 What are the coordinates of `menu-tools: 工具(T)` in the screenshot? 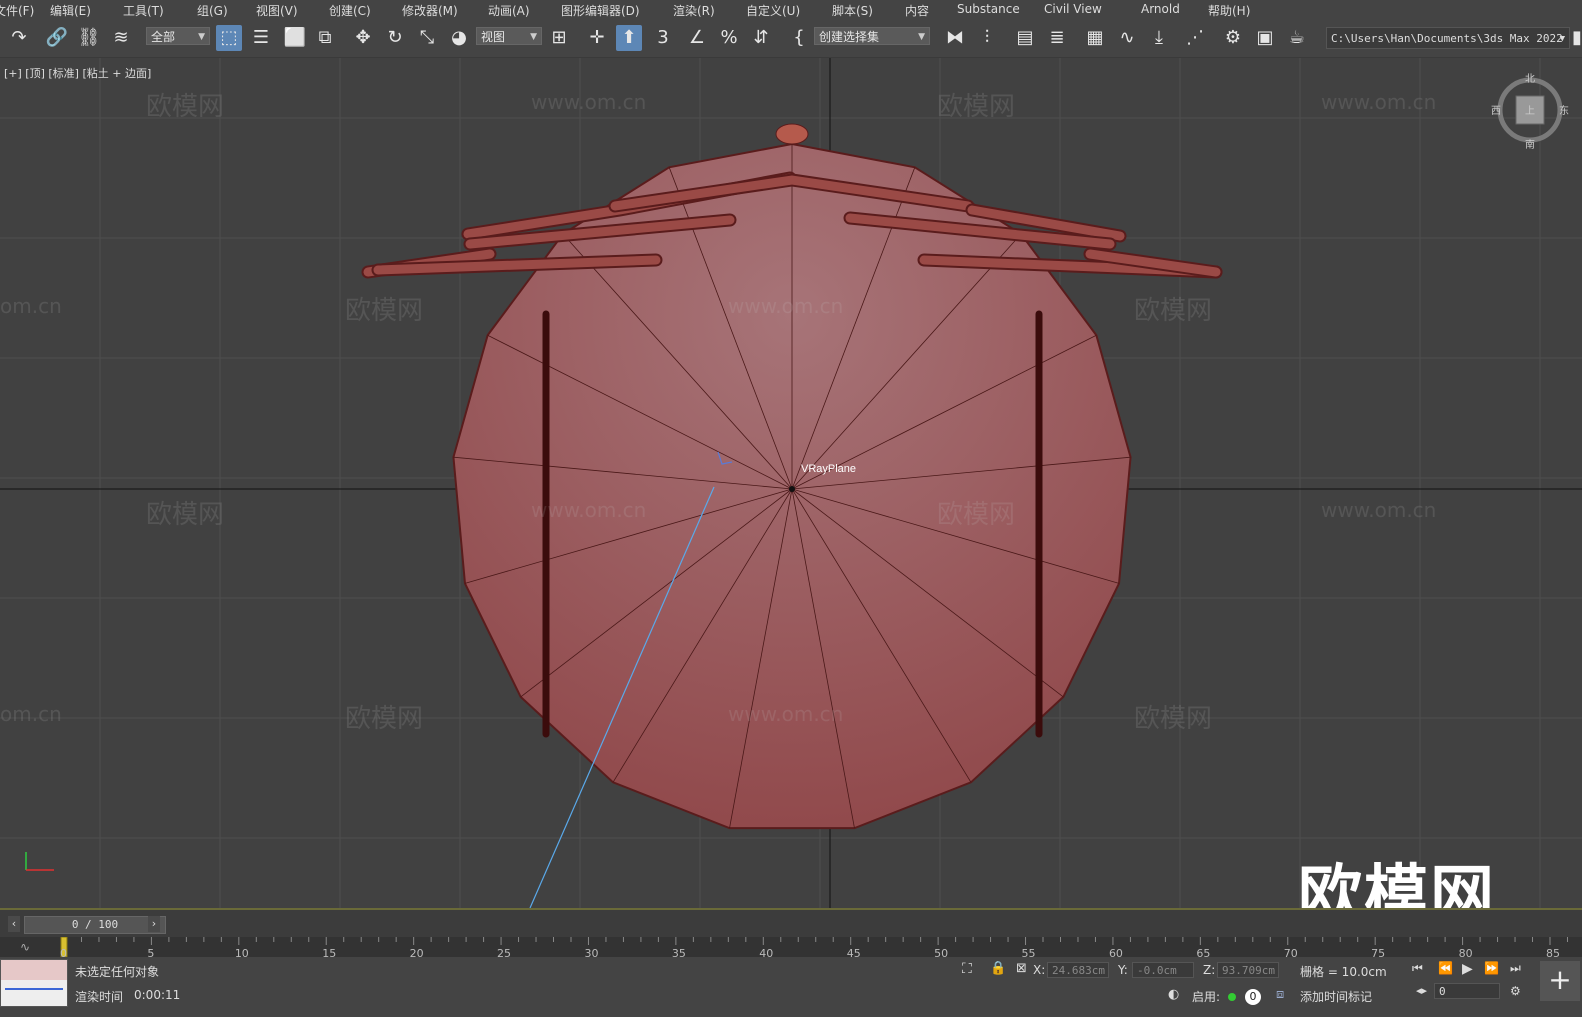 It's located at (143, 10).